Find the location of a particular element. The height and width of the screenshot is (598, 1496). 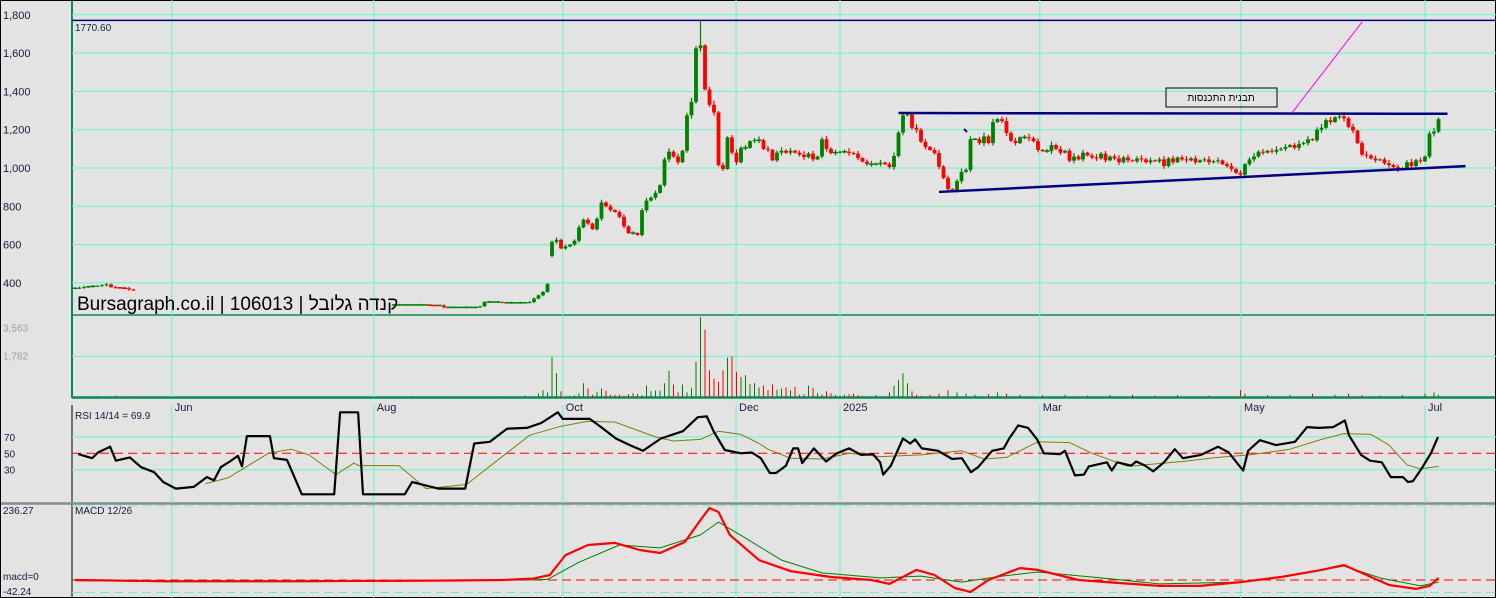

rsi-title: RSI 14/14 = 69.9 is located at coordinates (113, 416).